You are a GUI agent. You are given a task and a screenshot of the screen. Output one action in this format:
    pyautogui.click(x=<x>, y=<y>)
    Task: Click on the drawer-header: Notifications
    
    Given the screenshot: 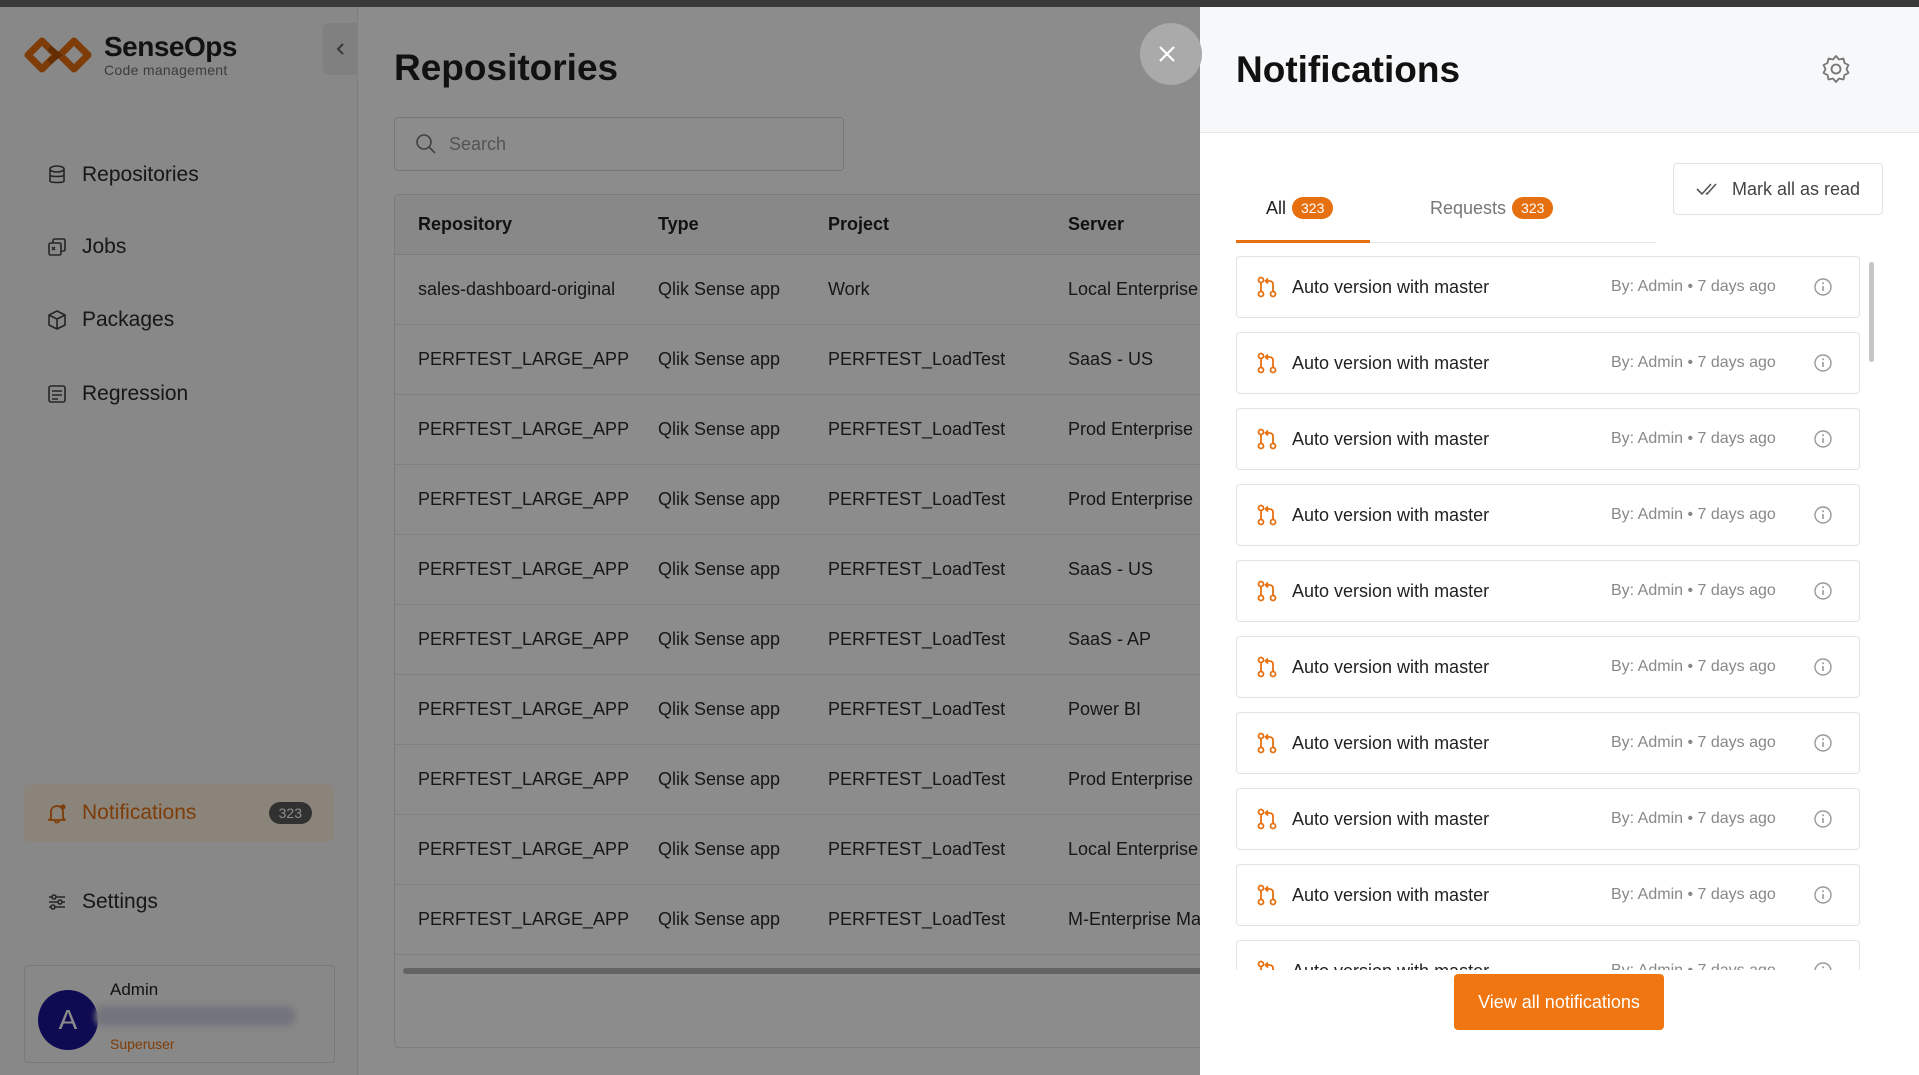 What is the action you would take?
    pyautogui.click(x=1559, y=70)
    